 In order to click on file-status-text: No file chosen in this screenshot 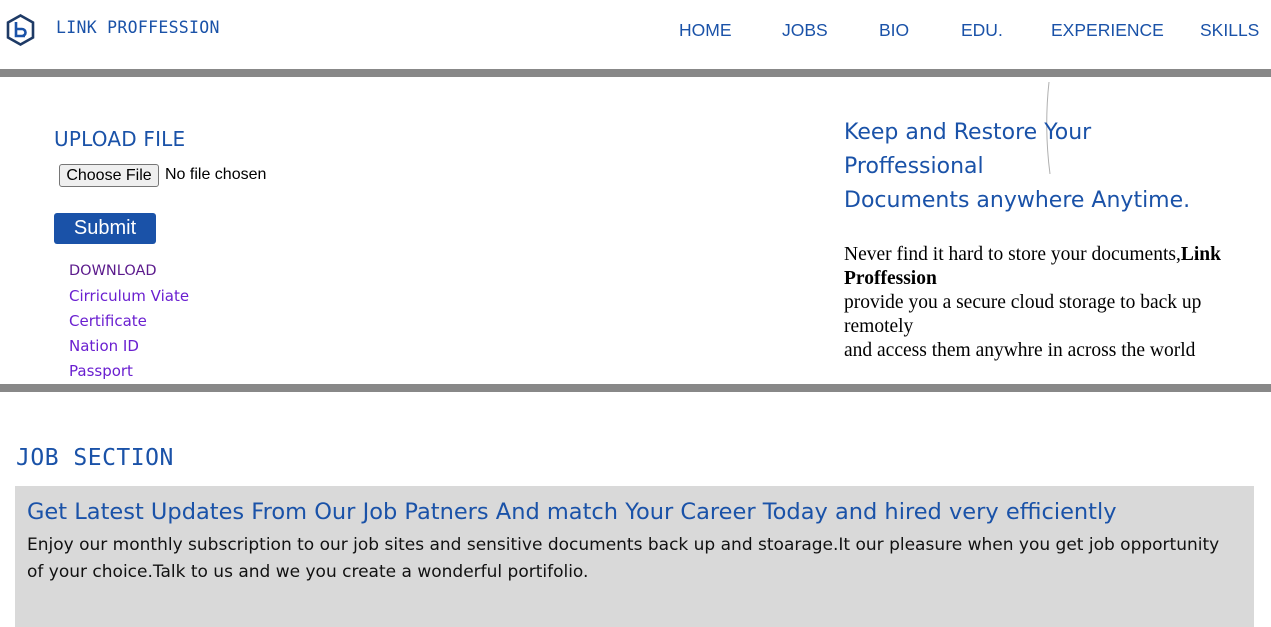, I will do `click(216, 174)`.